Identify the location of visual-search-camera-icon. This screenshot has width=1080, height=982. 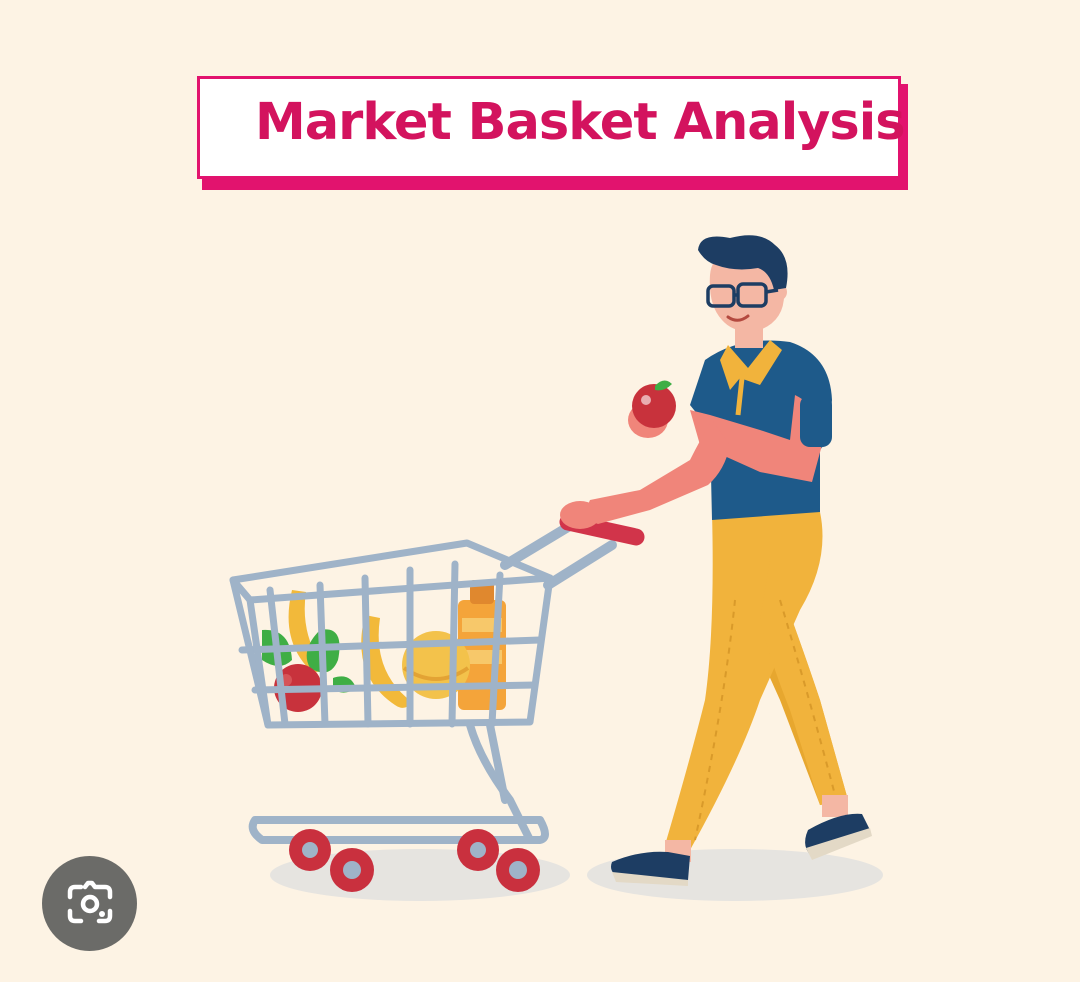
(89, 901).